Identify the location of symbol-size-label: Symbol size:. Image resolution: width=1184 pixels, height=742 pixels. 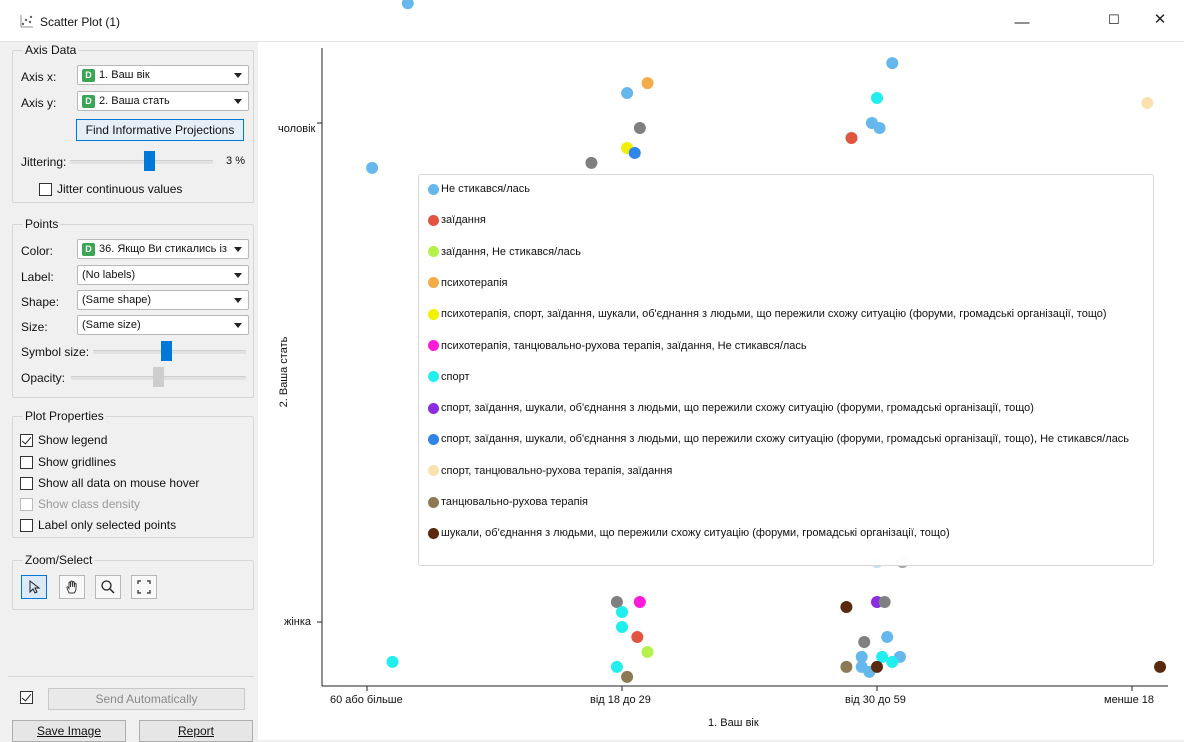
(55, 352).